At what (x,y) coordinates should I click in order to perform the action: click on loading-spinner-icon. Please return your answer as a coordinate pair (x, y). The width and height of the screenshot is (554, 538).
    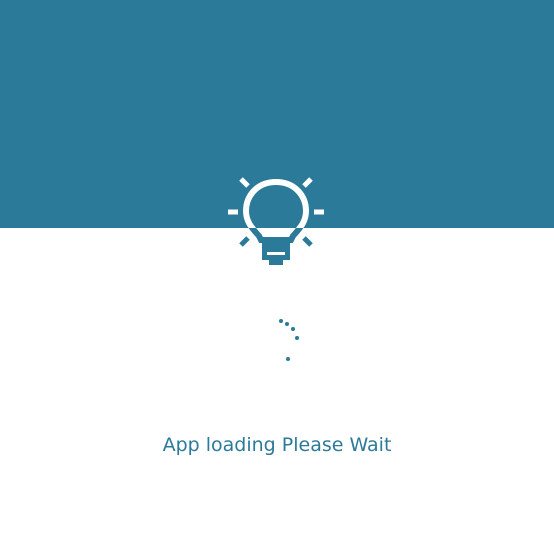
    Looking at the image, I should click on (290, 340).